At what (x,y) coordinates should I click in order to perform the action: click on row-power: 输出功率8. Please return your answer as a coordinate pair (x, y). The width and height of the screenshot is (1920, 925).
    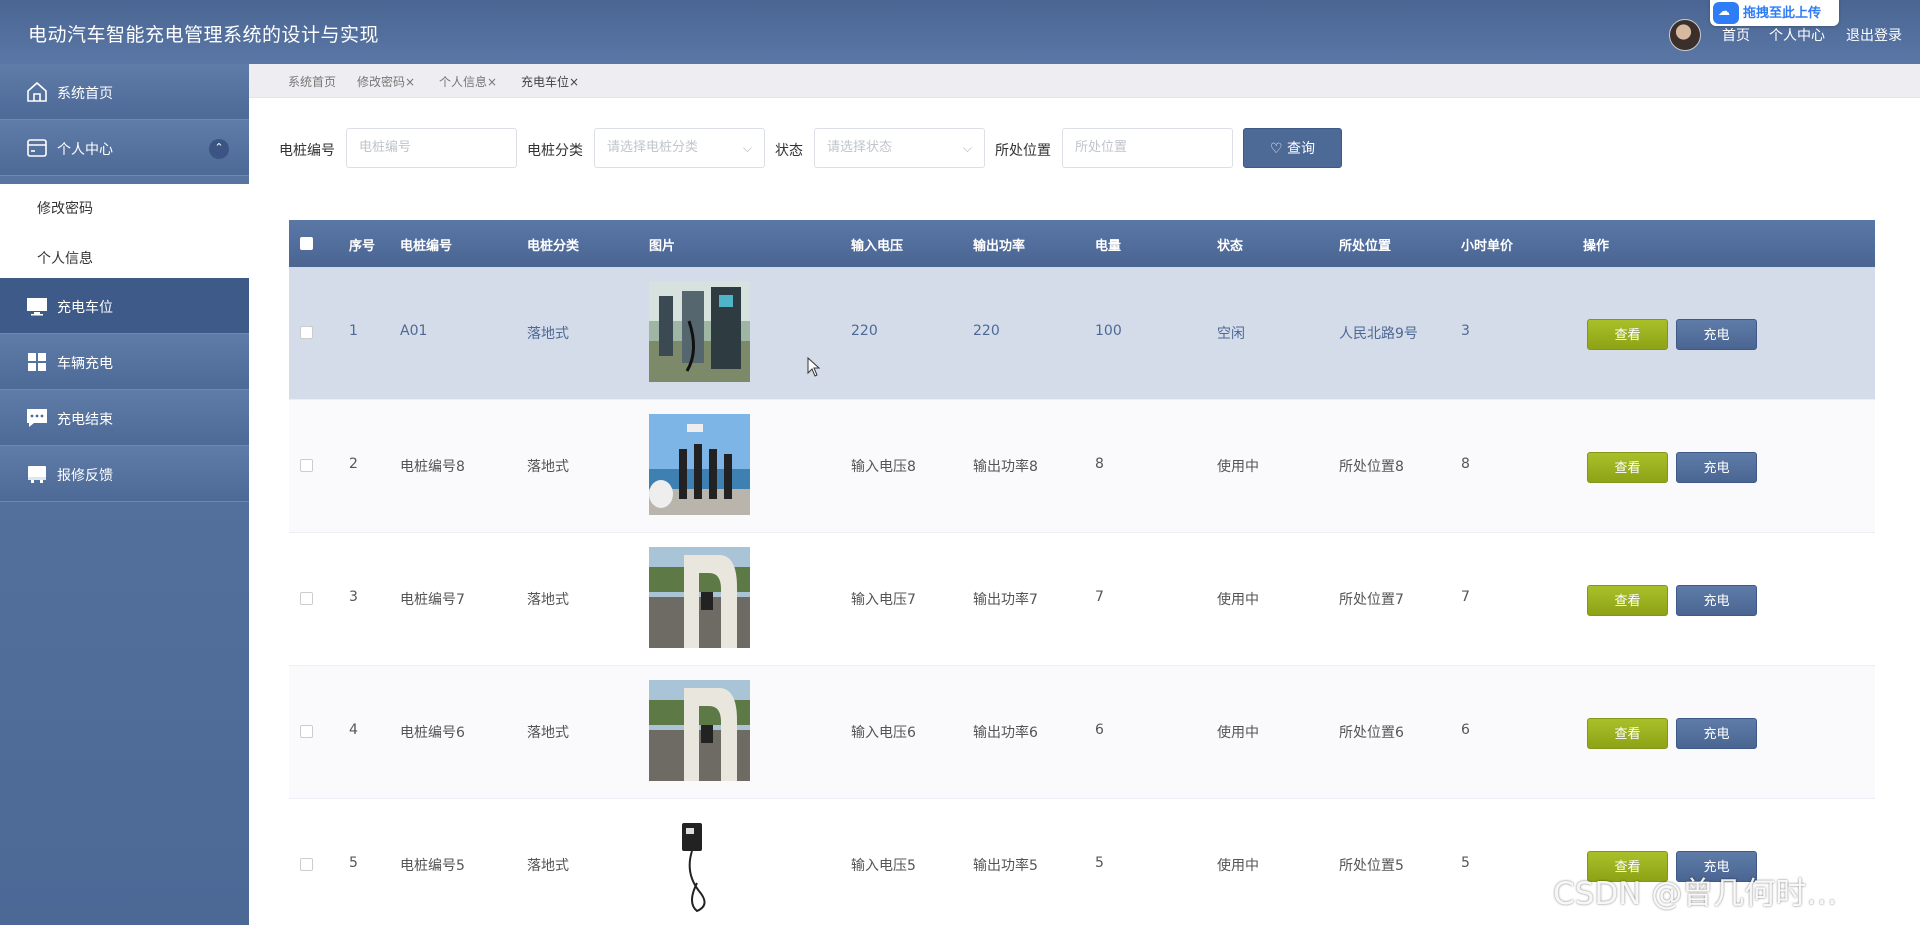
    Looking at the image, I should click on (1005, 467).